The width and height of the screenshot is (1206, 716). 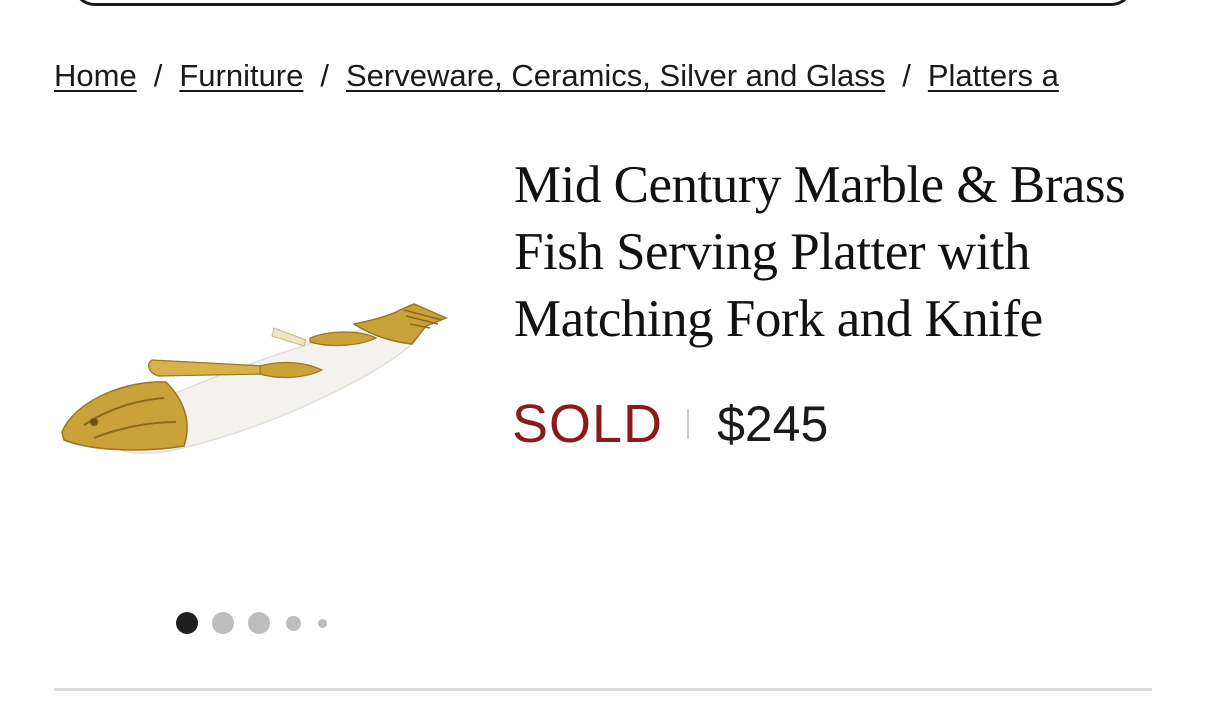 What do you see at coordinates (95, 75) in the screenshot?
I see `breadcrumb-home-link: Home` at bounding box center [95, 75].